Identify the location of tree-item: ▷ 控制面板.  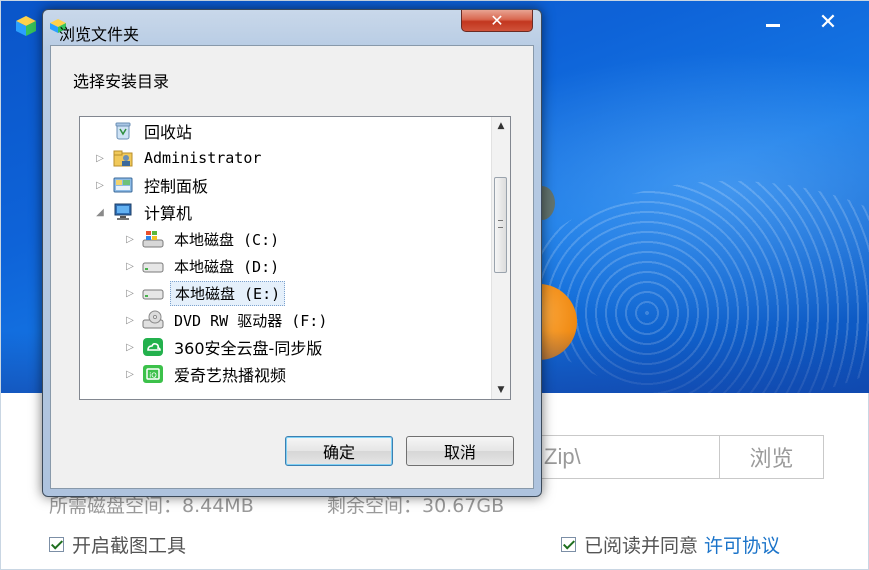
(152, 185).